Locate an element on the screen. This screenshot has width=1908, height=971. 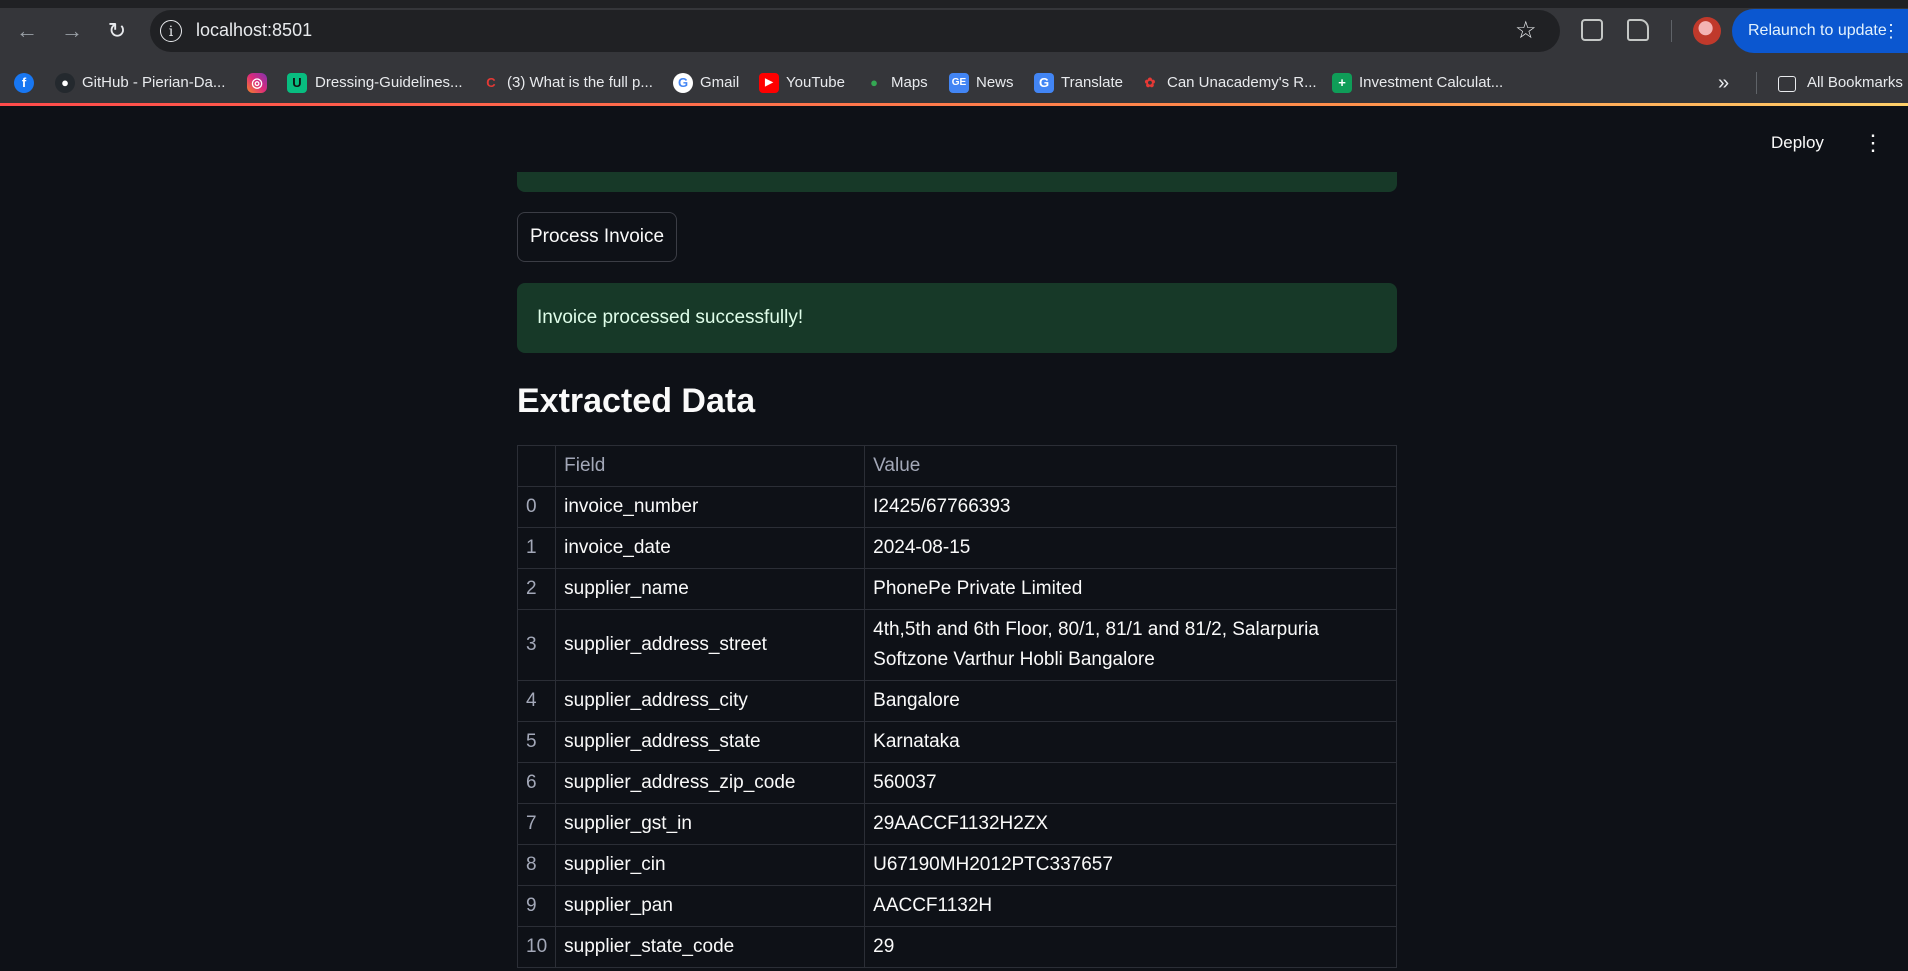
value-cell: U67190MH2012PTC337657 is located at coordinates (1130, 865).